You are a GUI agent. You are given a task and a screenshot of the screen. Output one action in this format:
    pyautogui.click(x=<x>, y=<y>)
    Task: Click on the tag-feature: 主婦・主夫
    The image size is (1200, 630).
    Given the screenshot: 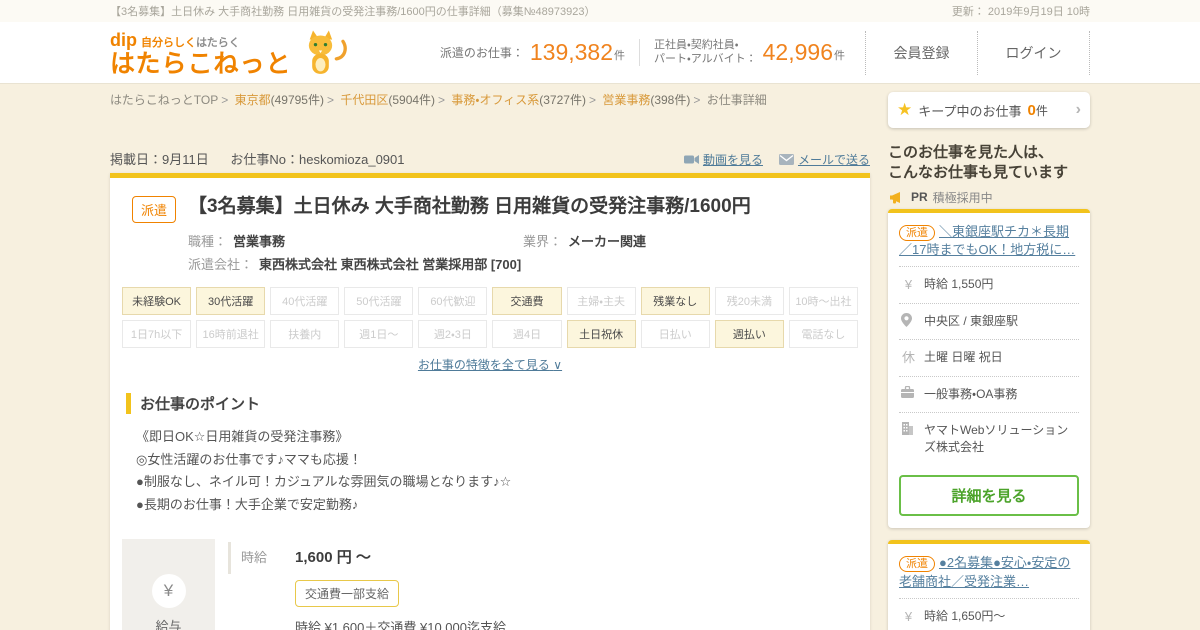 What is the action you would take?
    pyautogui.click(x=601, y=300)
    